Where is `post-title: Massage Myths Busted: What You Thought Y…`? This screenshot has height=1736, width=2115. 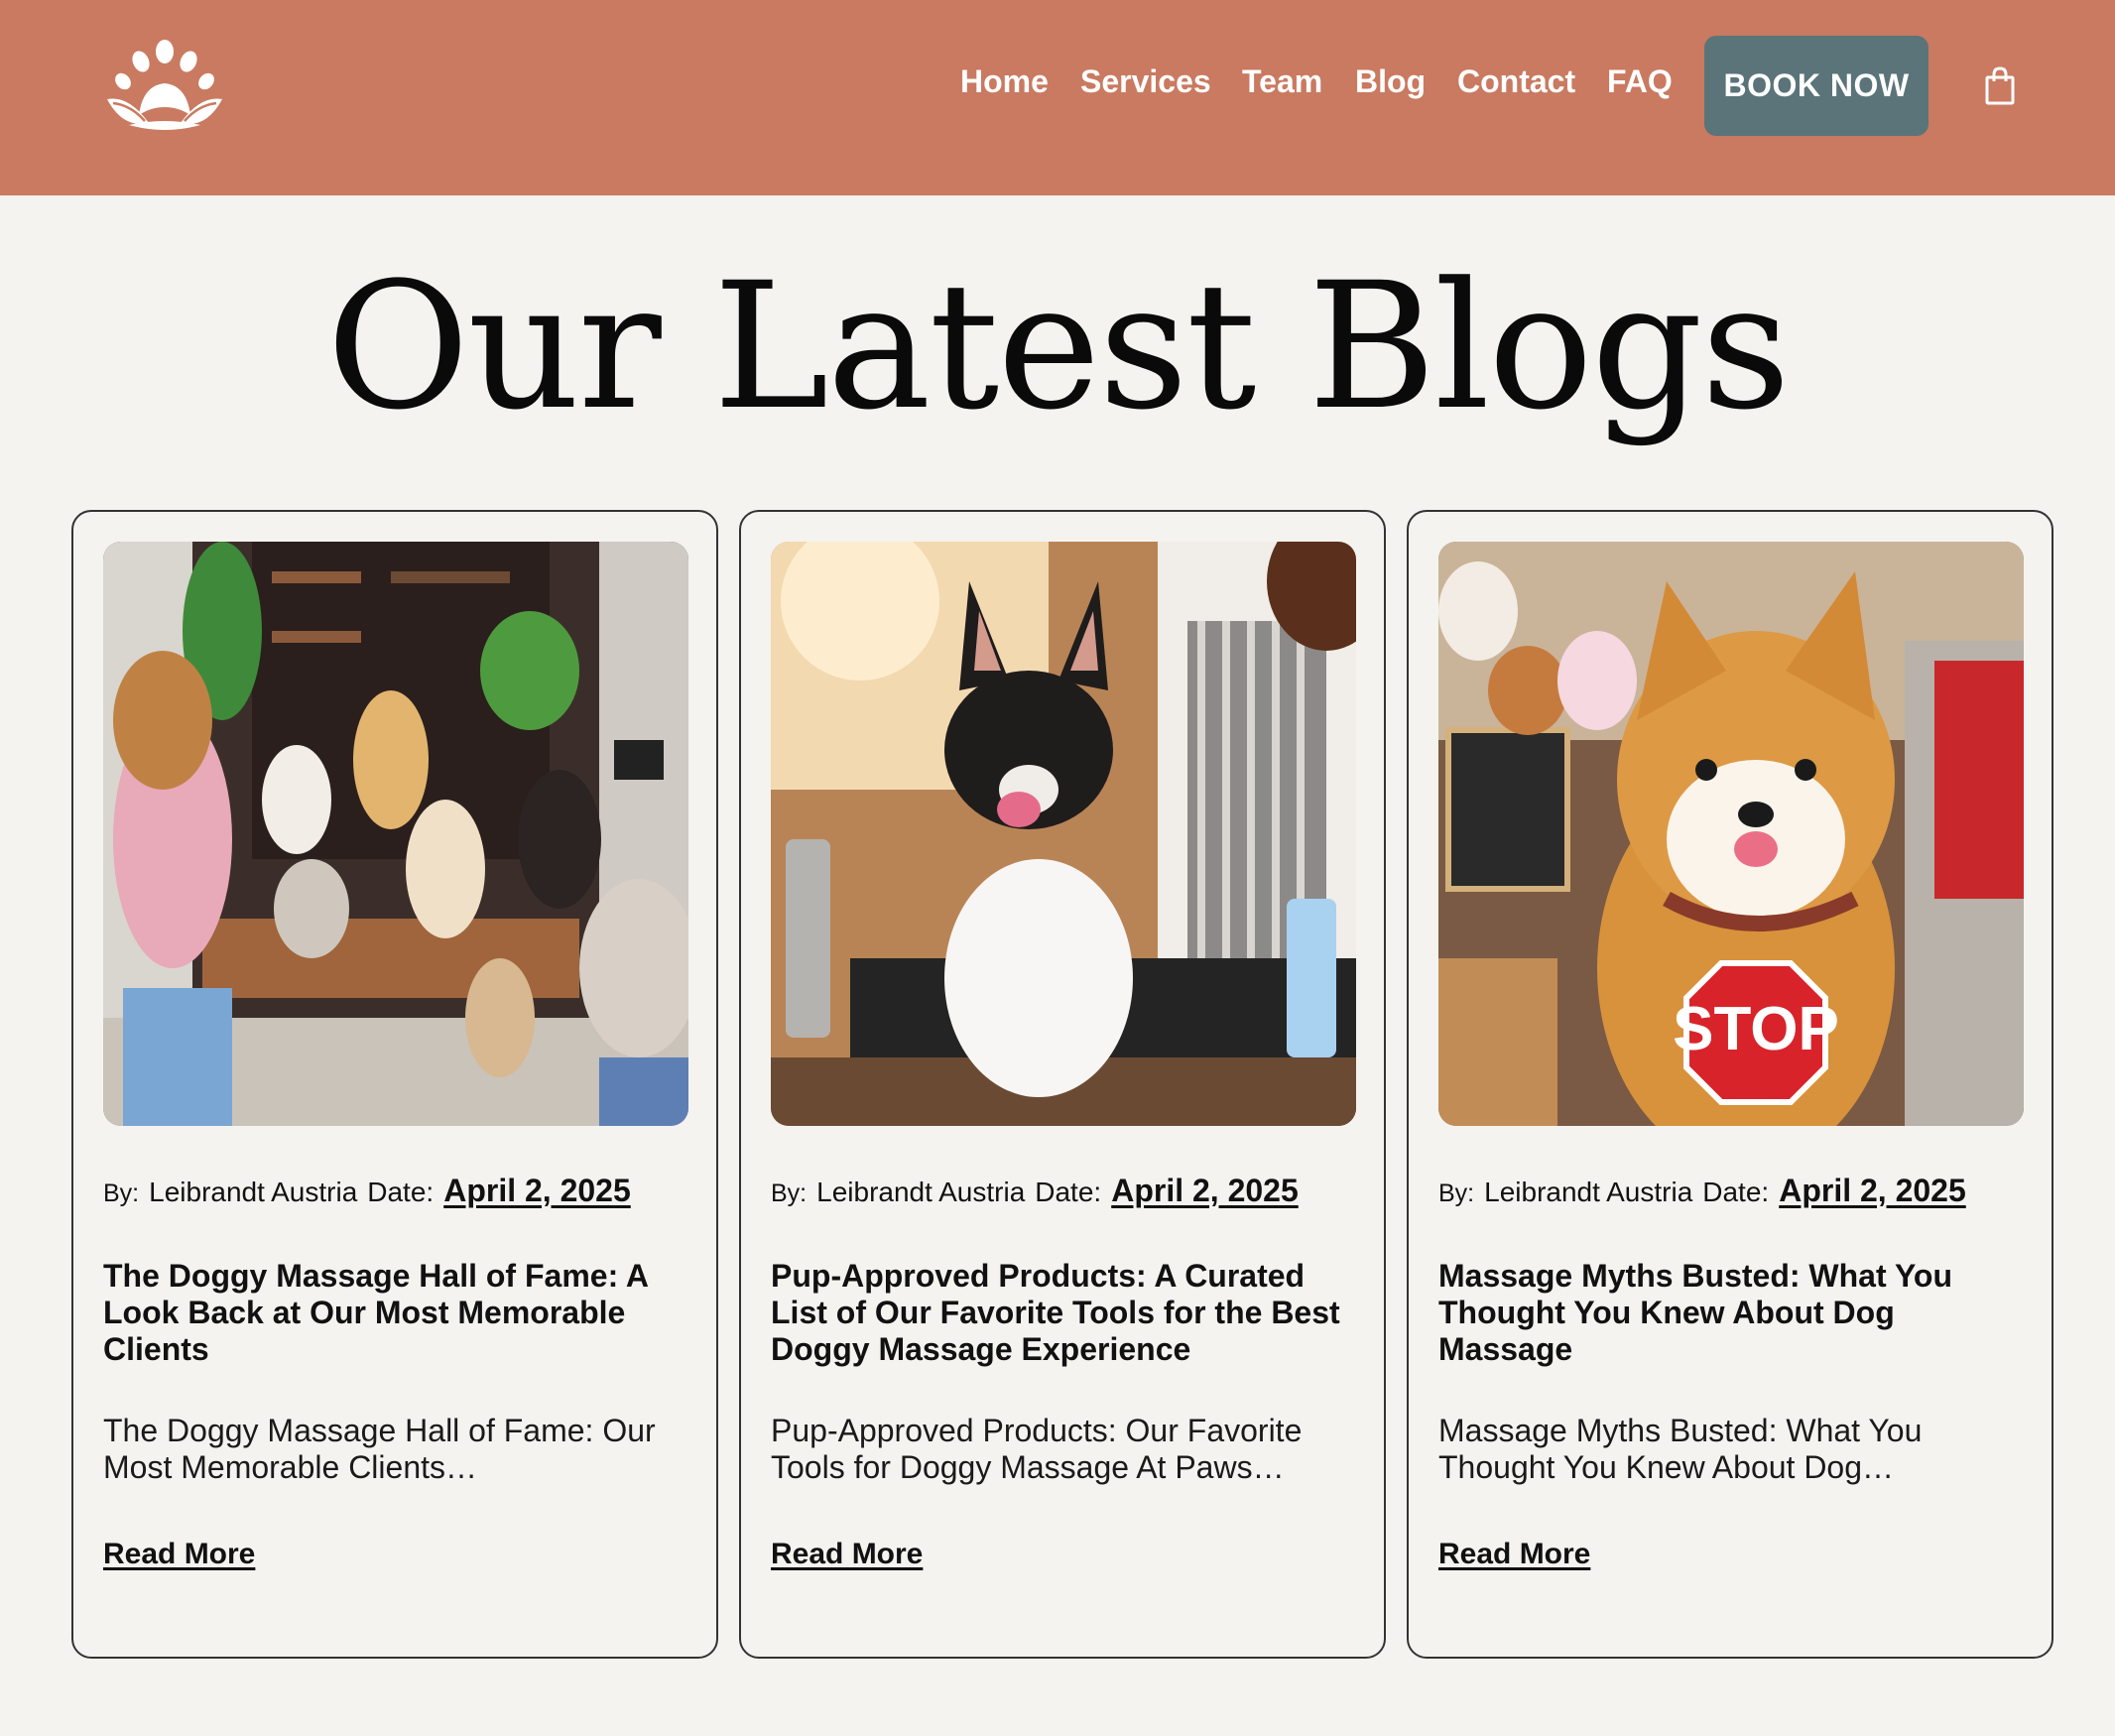 post-title: Massage Myths Busted: What You Thought Y… is located at coordinates (1736, 1313).